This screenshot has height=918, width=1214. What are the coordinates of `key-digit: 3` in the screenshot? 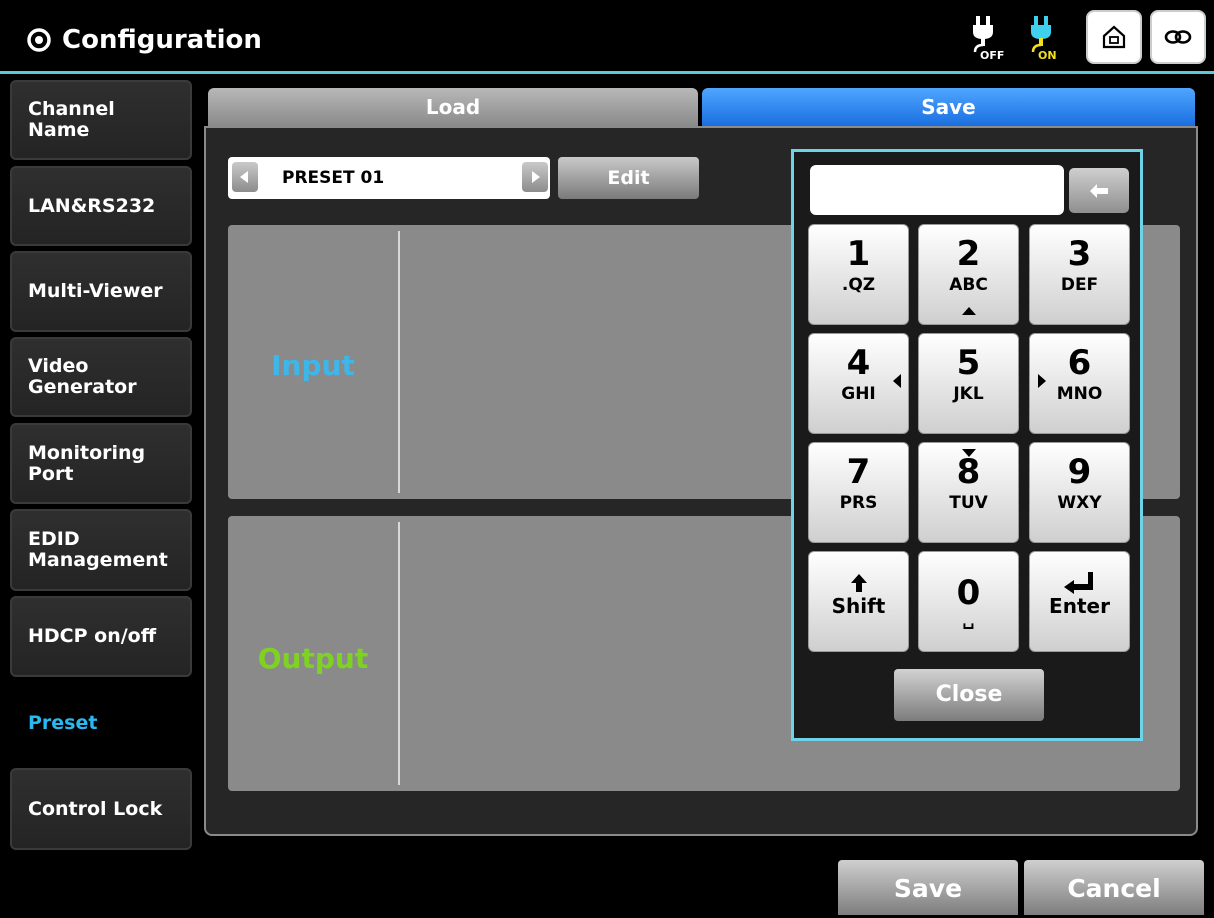 It's located at (1079, 254).